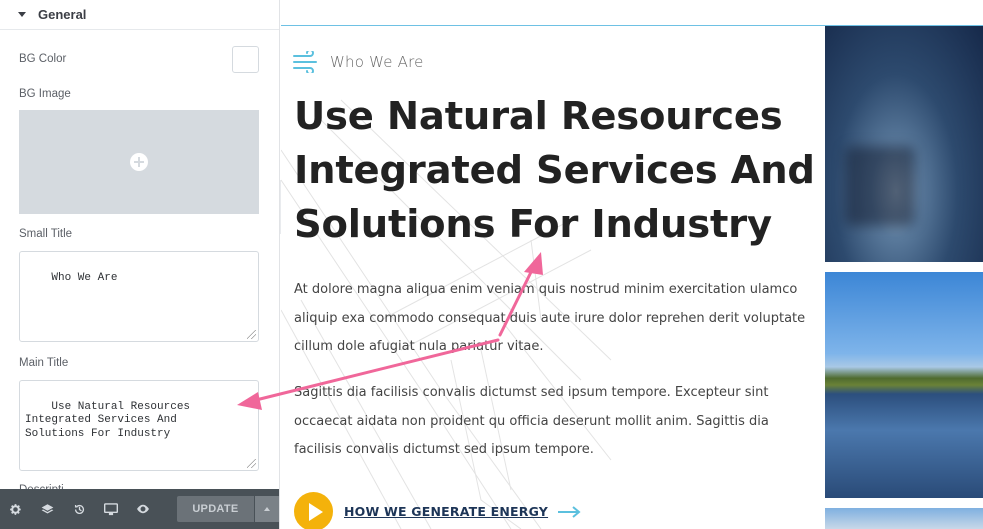 The image size is (983, 529). I want to click on bg-color-label: BG Color, so click(43, 59).